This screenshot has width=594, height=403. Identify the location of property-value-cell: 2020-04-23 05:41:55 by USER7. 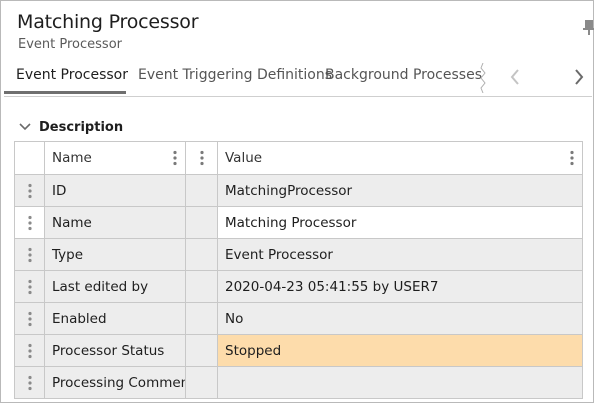
(400, 286).